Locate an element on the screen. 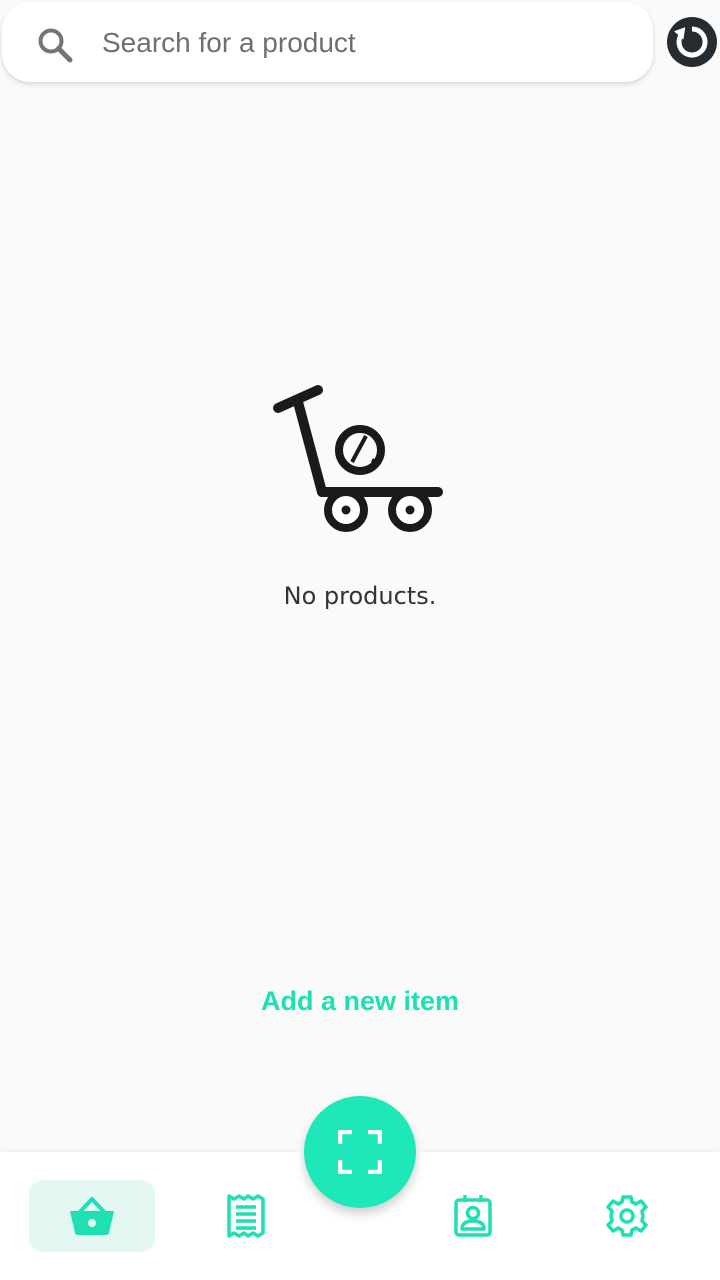 The width and height of the screenshot is (720, 1280). gear-icon is located at coordinates (627, 1216).